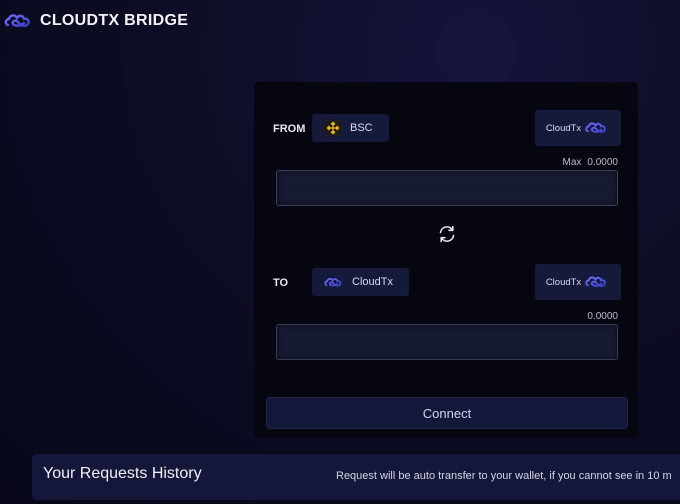 The width and height of the screenshot is (680, 504). What do you see at coordinates (289, 129) in the screenshot?
I see `from-label: FROM` at bounding box center [289, 129].